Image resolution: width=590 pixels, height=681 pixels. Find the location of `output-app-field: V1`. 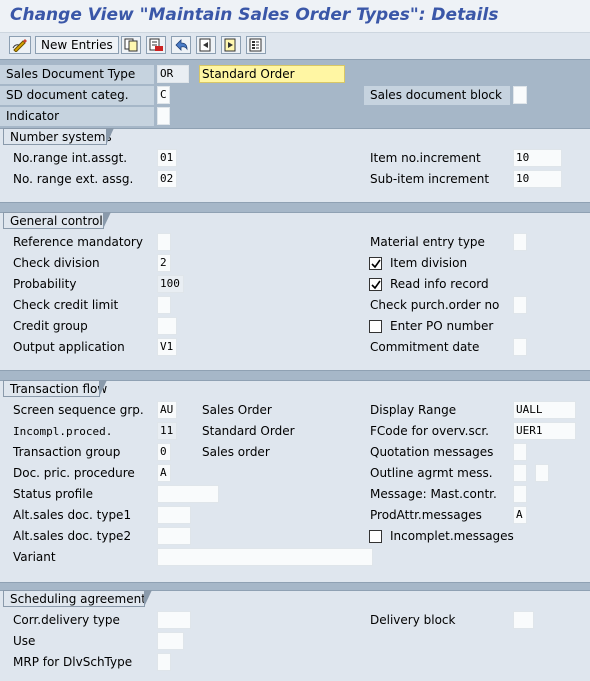

output-app-field: V1 is located at coordinates (167, 347).